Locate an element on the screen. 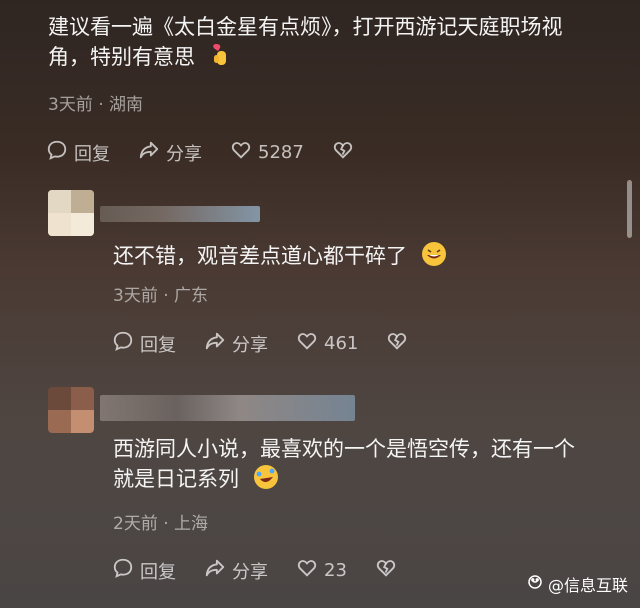  comment-text-line: 就是日记系列 is located at coordinates (363, 479).